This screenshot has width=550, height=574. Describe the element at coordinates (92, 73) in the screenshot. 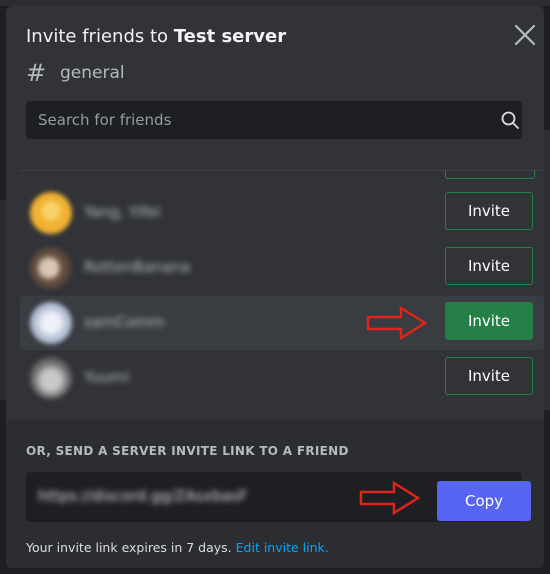

I see `channel-name: general` at that location.